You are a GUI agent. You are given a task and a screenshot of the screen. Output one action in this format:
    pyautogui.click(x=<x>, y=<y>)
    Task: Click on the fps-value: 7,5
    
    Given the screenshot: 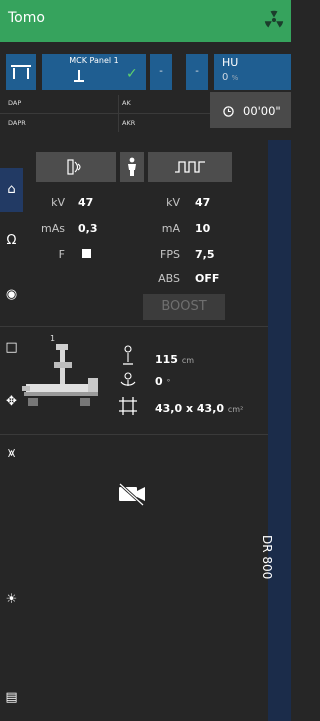 What is the action you would take?
    pyautogui.click(x=205, y=254)
    